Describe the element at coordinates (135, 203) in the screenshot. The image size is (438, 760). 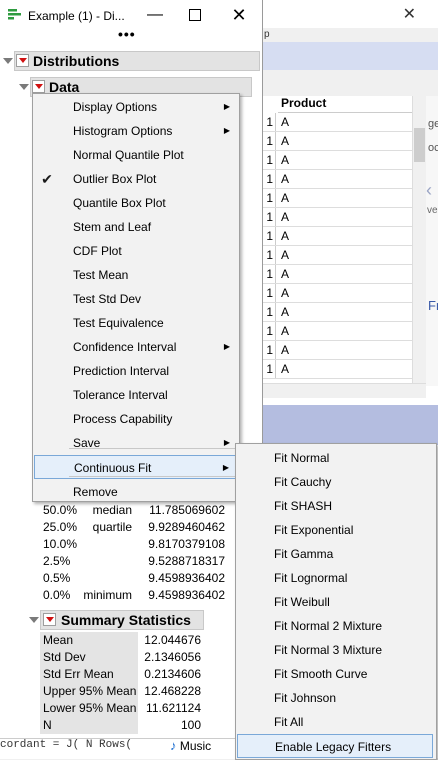
I see `menu-item-quantile-box-plot: Quantile Box Plot` at that location.